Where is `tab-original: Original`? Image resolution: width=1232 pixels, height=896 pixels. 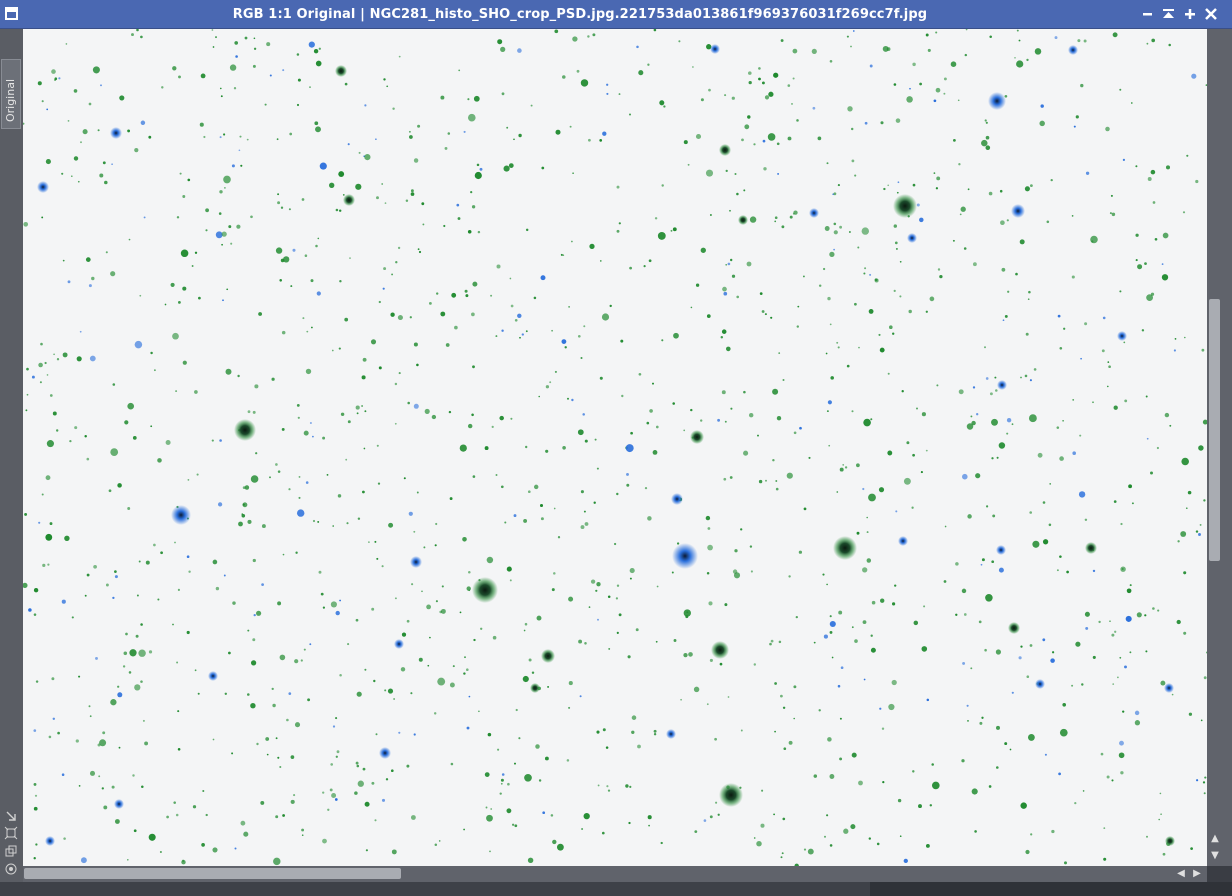
tab-original: Original is located at coordinates (11, 94).